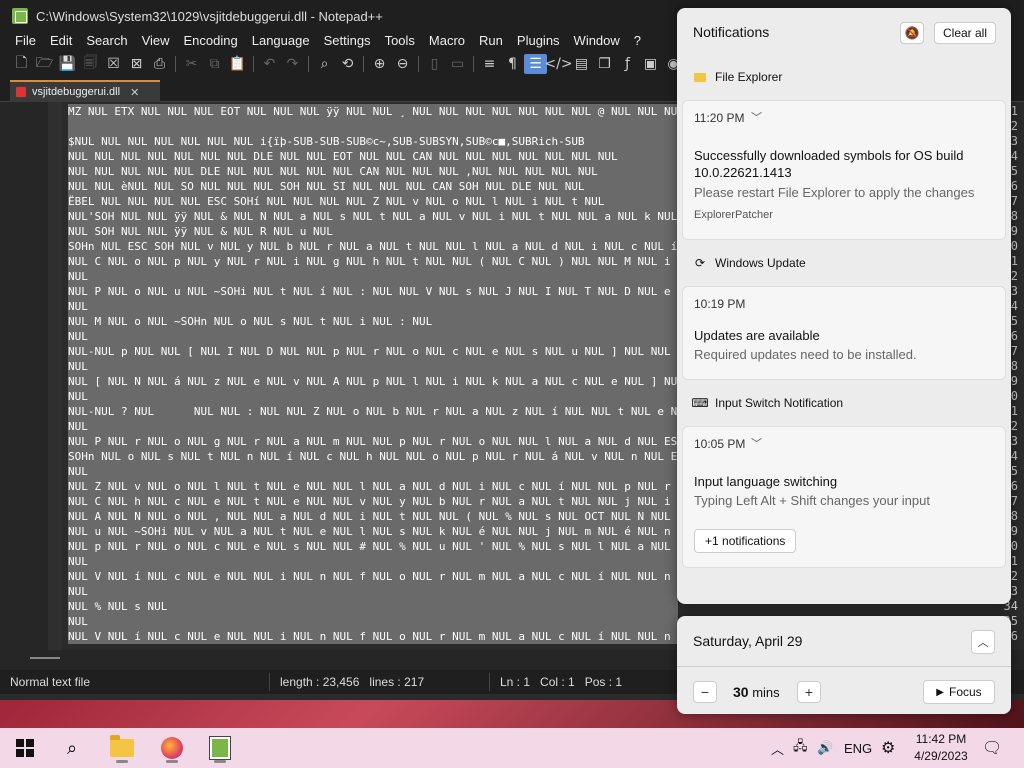 The image size is (1024, 768). What do you see at coordinates (777, 748) in the screenshot?
I see `show-hidden-icons-chevron-up-icon: ︿` at bounding box center [777, 748].